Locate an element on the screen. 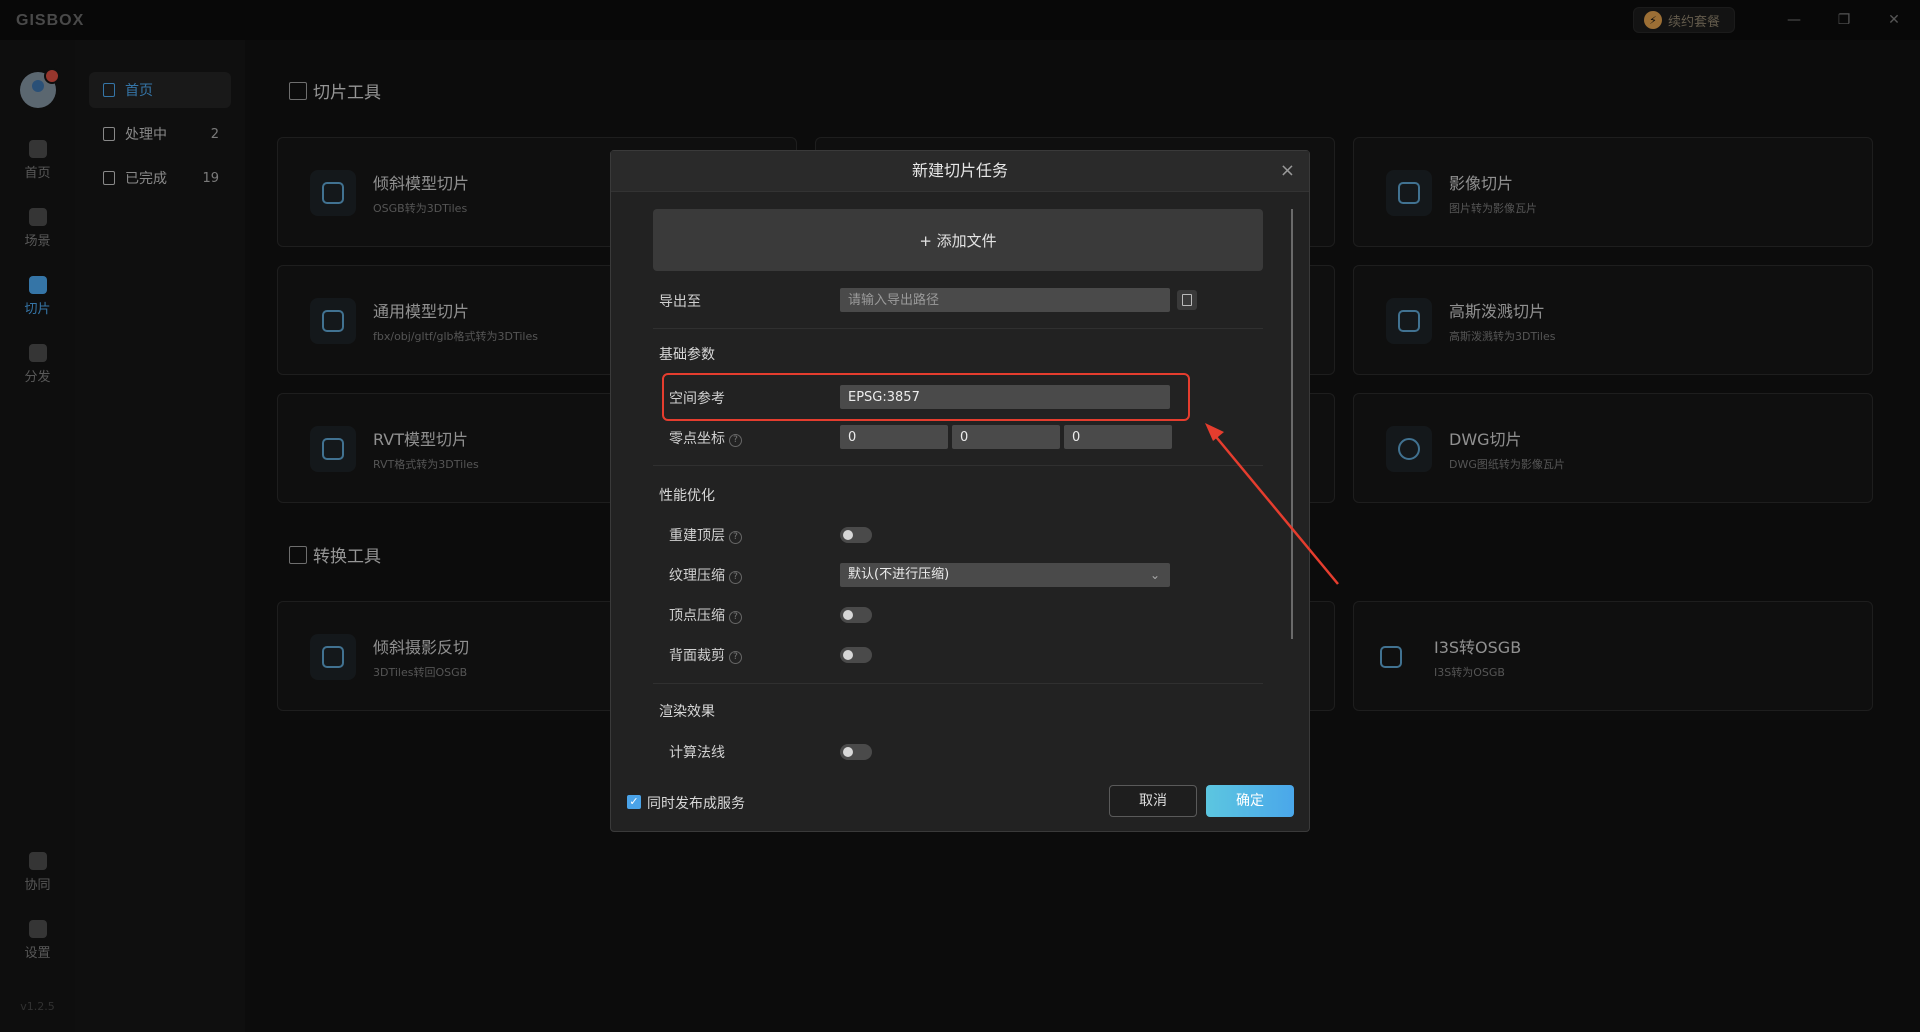  backface-label: 背面裁剪? is located at coordinates (705, 655).